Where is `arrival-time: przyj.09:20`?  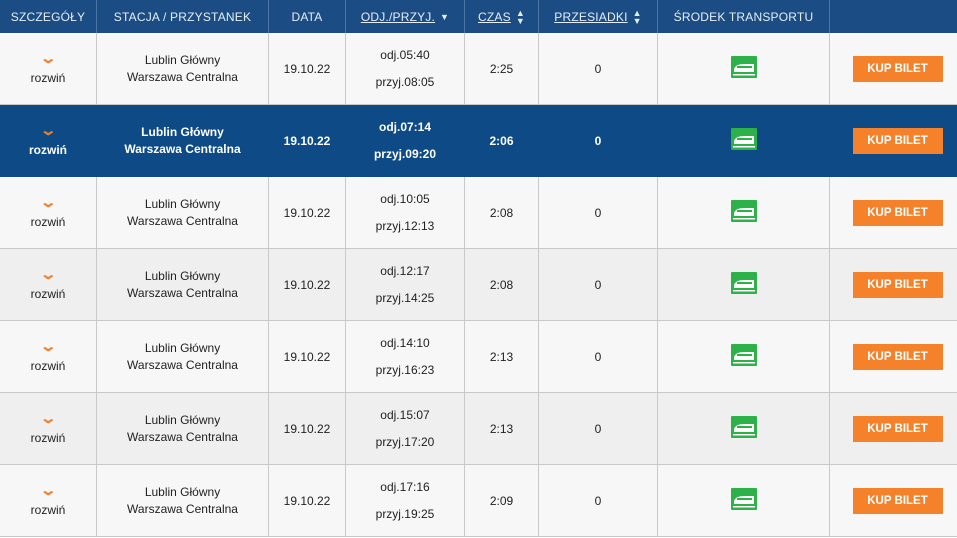
arrival-time: przyj.09:20 is located at coordinates (405, 153).